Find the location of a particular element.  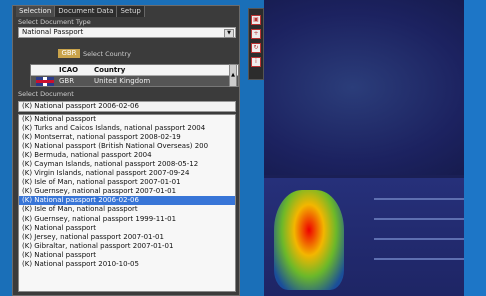

chevron-down-icon: ▼ is located at coordinates (229, 33).